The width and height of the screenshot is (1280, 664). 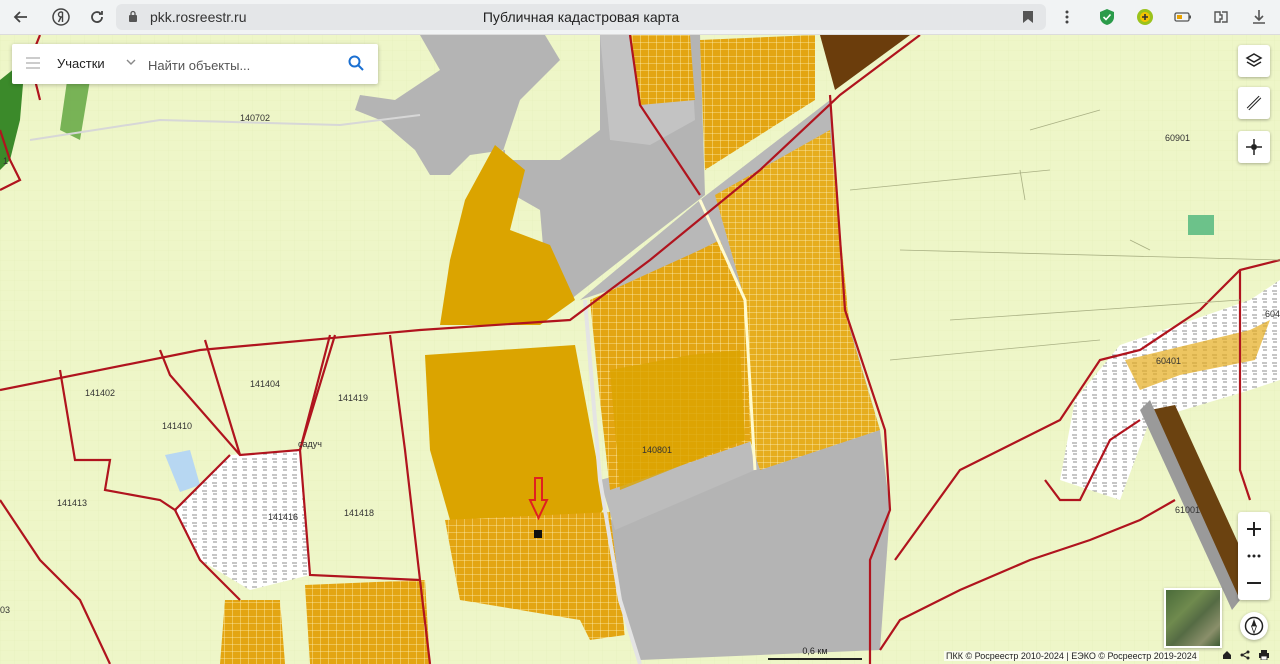 What do you see at coordinates (1028, 17) in the screenshot?
I see `bookmark-icon` at bounding box center [1028, 17].